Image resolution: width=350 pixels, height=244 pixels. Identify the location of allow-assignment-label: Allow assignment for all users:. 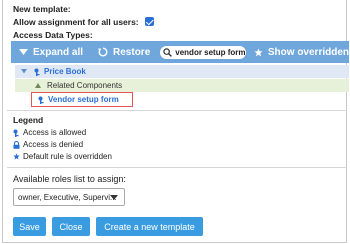
(76, 22).